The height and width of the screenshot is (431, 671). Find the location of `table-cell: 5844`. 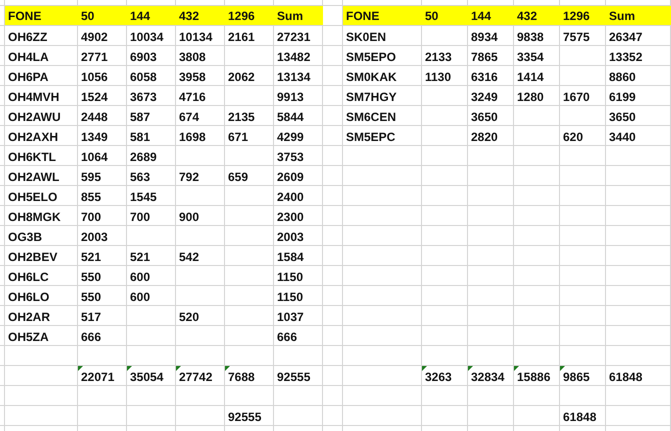

table-cell: 5844 is located at coordinates (290, 117).